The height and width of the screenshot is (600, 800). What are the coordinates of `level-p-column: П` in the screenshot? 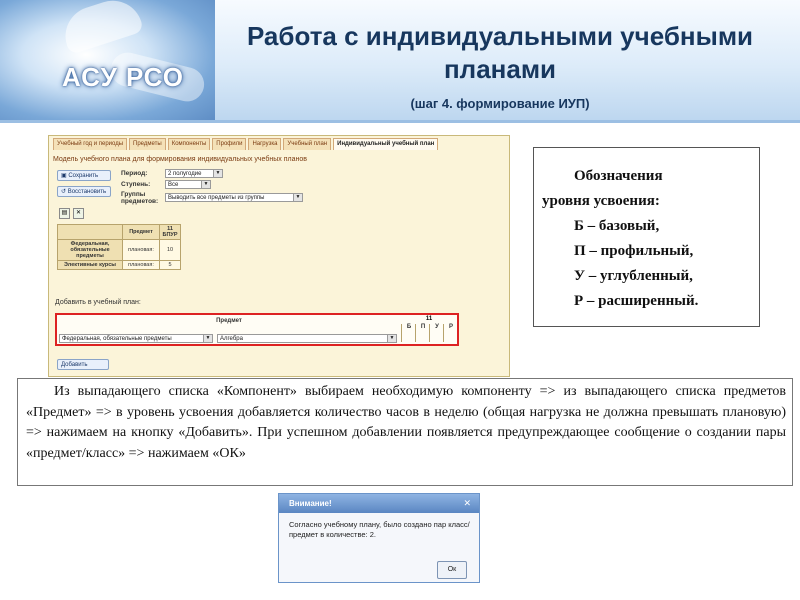 It's located at (422, 333).